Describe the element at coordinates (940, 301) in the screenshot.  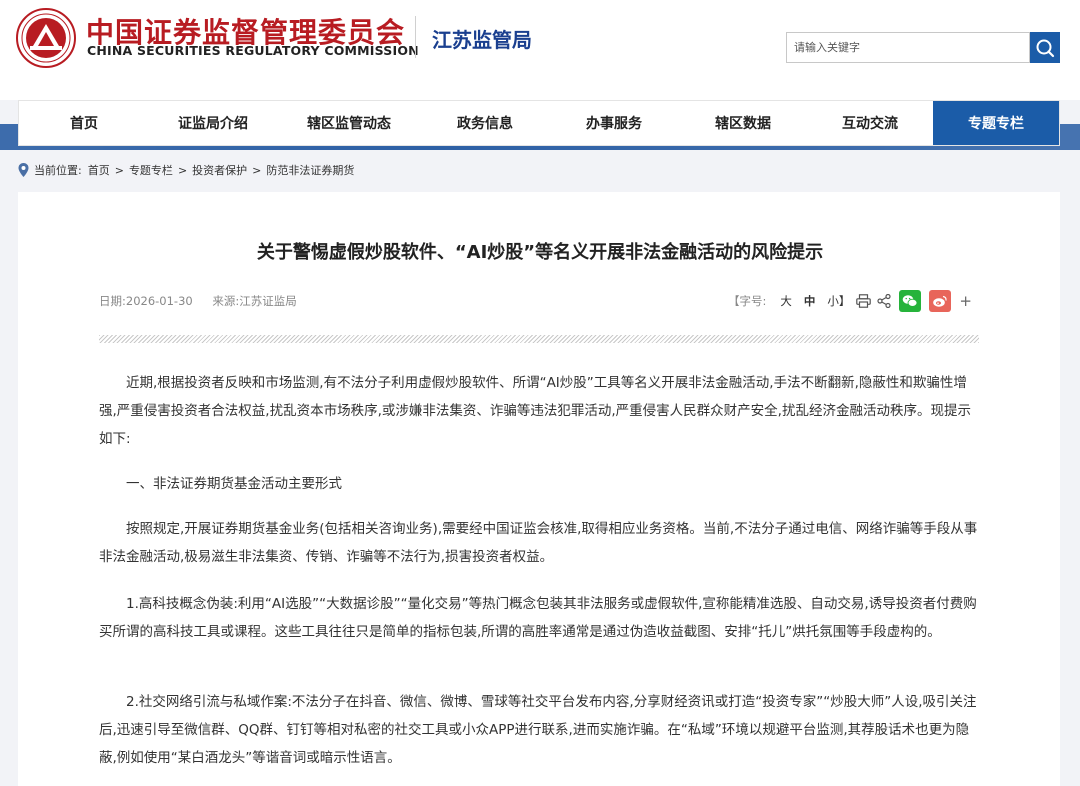
I see `weibo-share-icon` at that location.